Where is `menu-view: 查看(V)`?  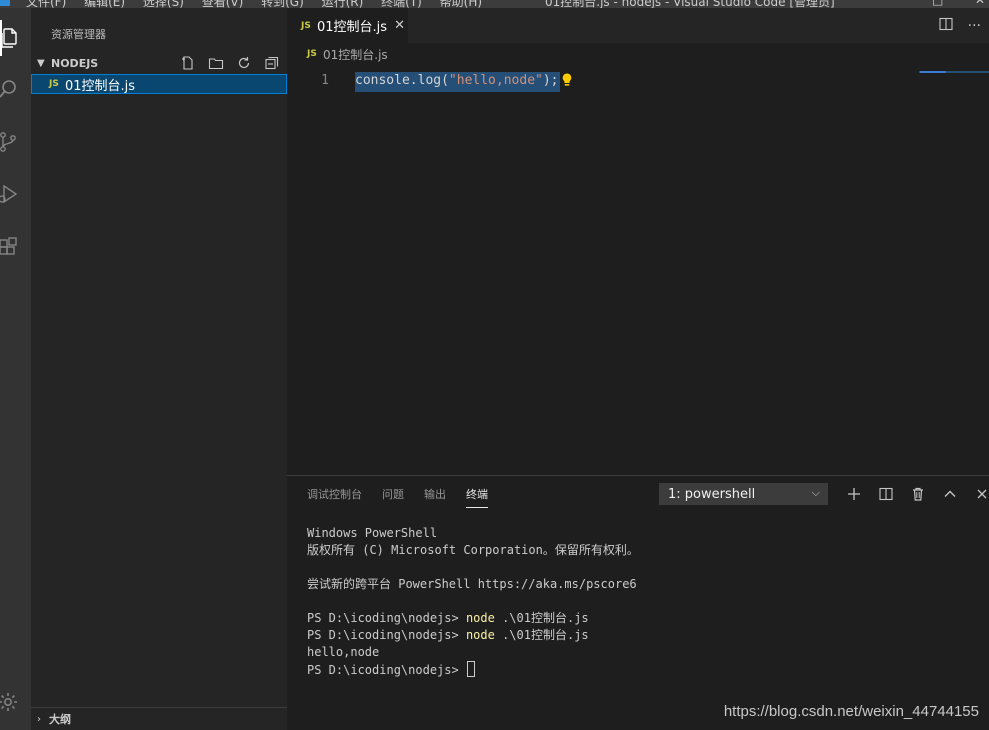 menu-view: 查看(V) is located at coordinates (223, 4).